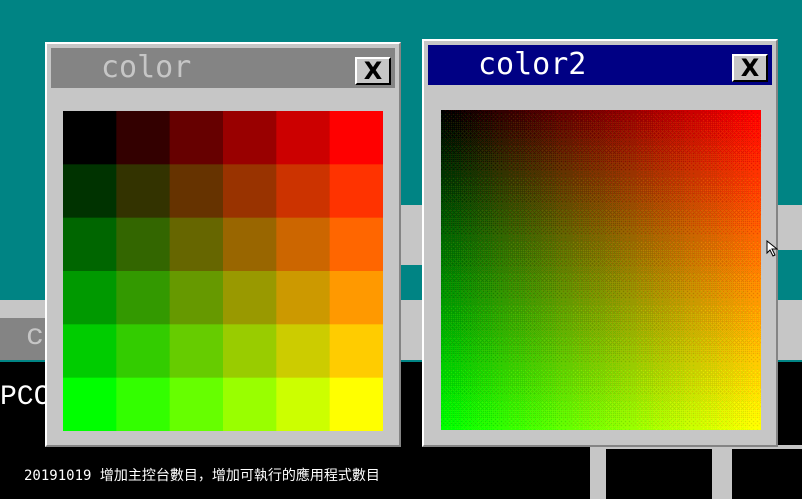 This screenshot has width=802, height=499. I want to click on window-color2-title: color2, so click(532, 64).